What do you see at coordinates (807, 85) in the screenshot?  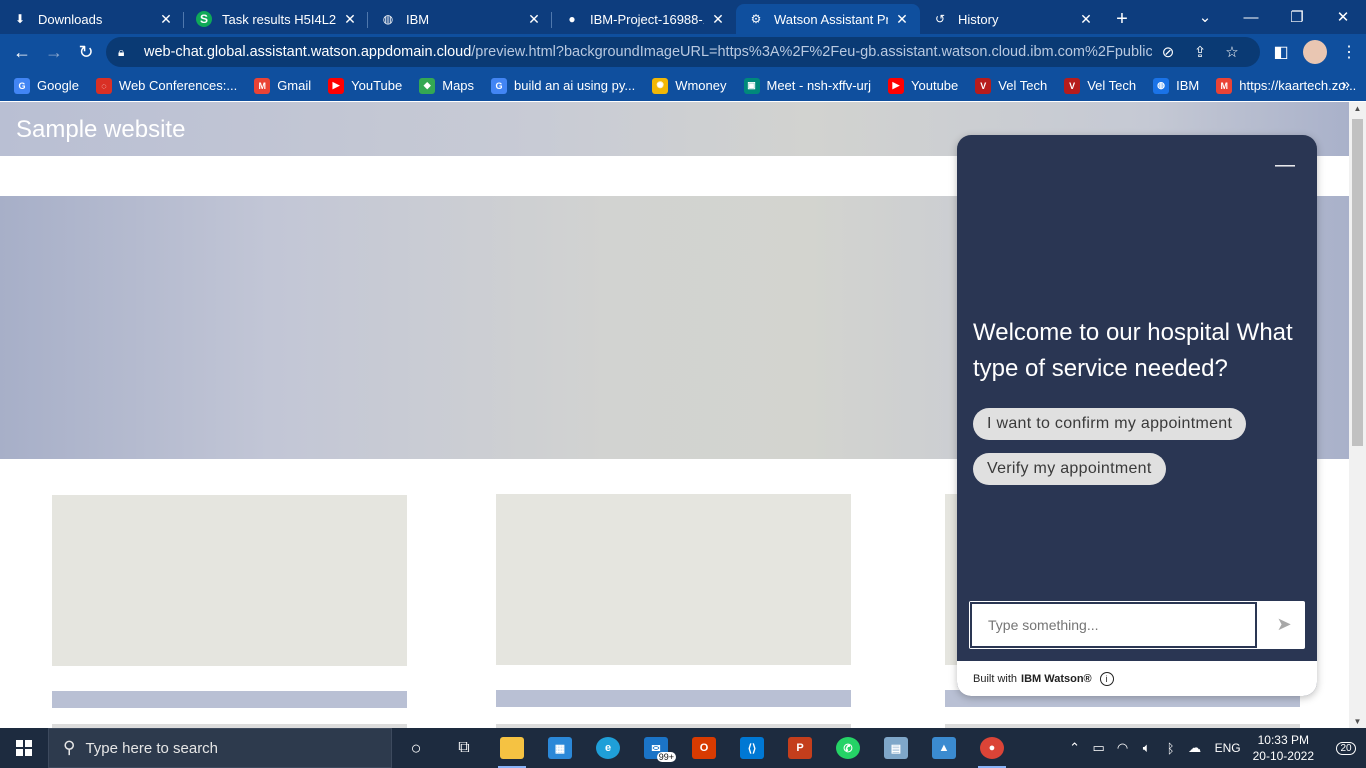 I see `bookmark-item: ▣ Meet - nsh-xffv-urj` at bounding box center [807, 85].